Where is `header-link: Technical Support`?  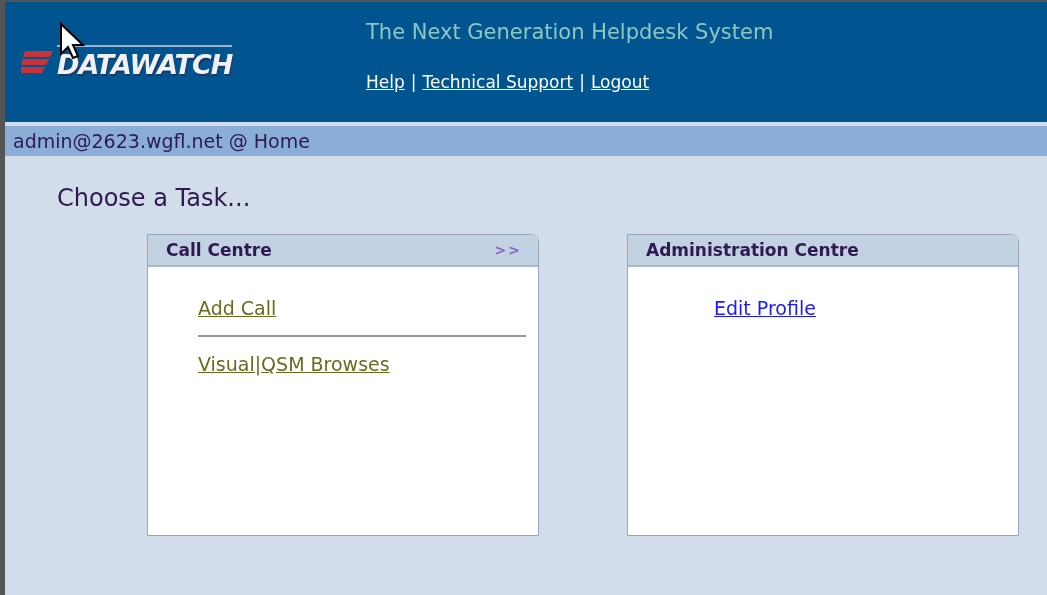
header-link: Technical Support is located at coordinates (498, 82).